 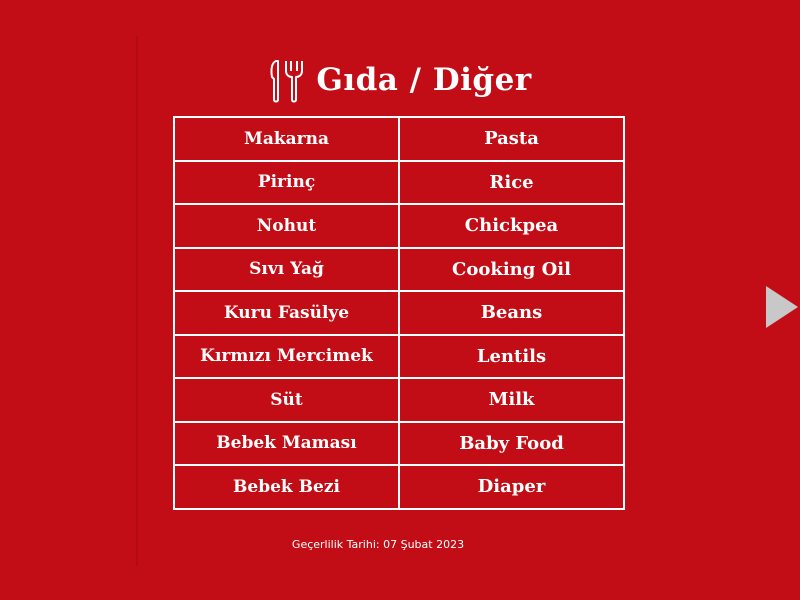 I want to click on triangle-right-icon, so click(x=782, y=307).